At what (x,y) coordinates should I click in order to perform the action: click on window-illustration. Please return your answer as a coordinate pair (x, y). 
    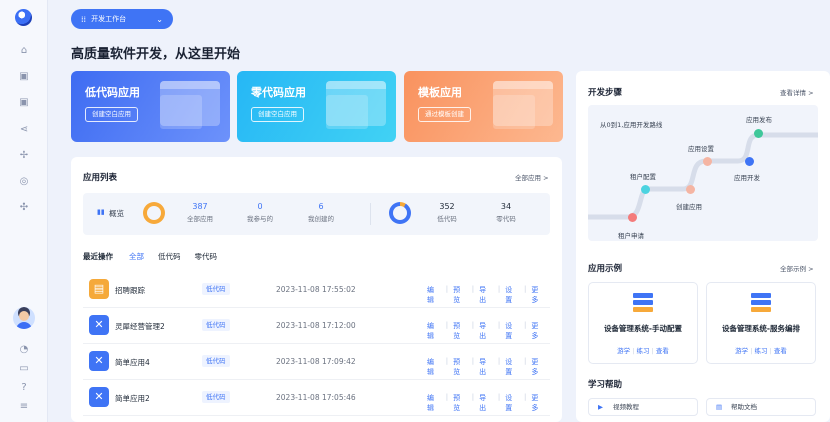
    Looking at the image, I should click on (181, 112).